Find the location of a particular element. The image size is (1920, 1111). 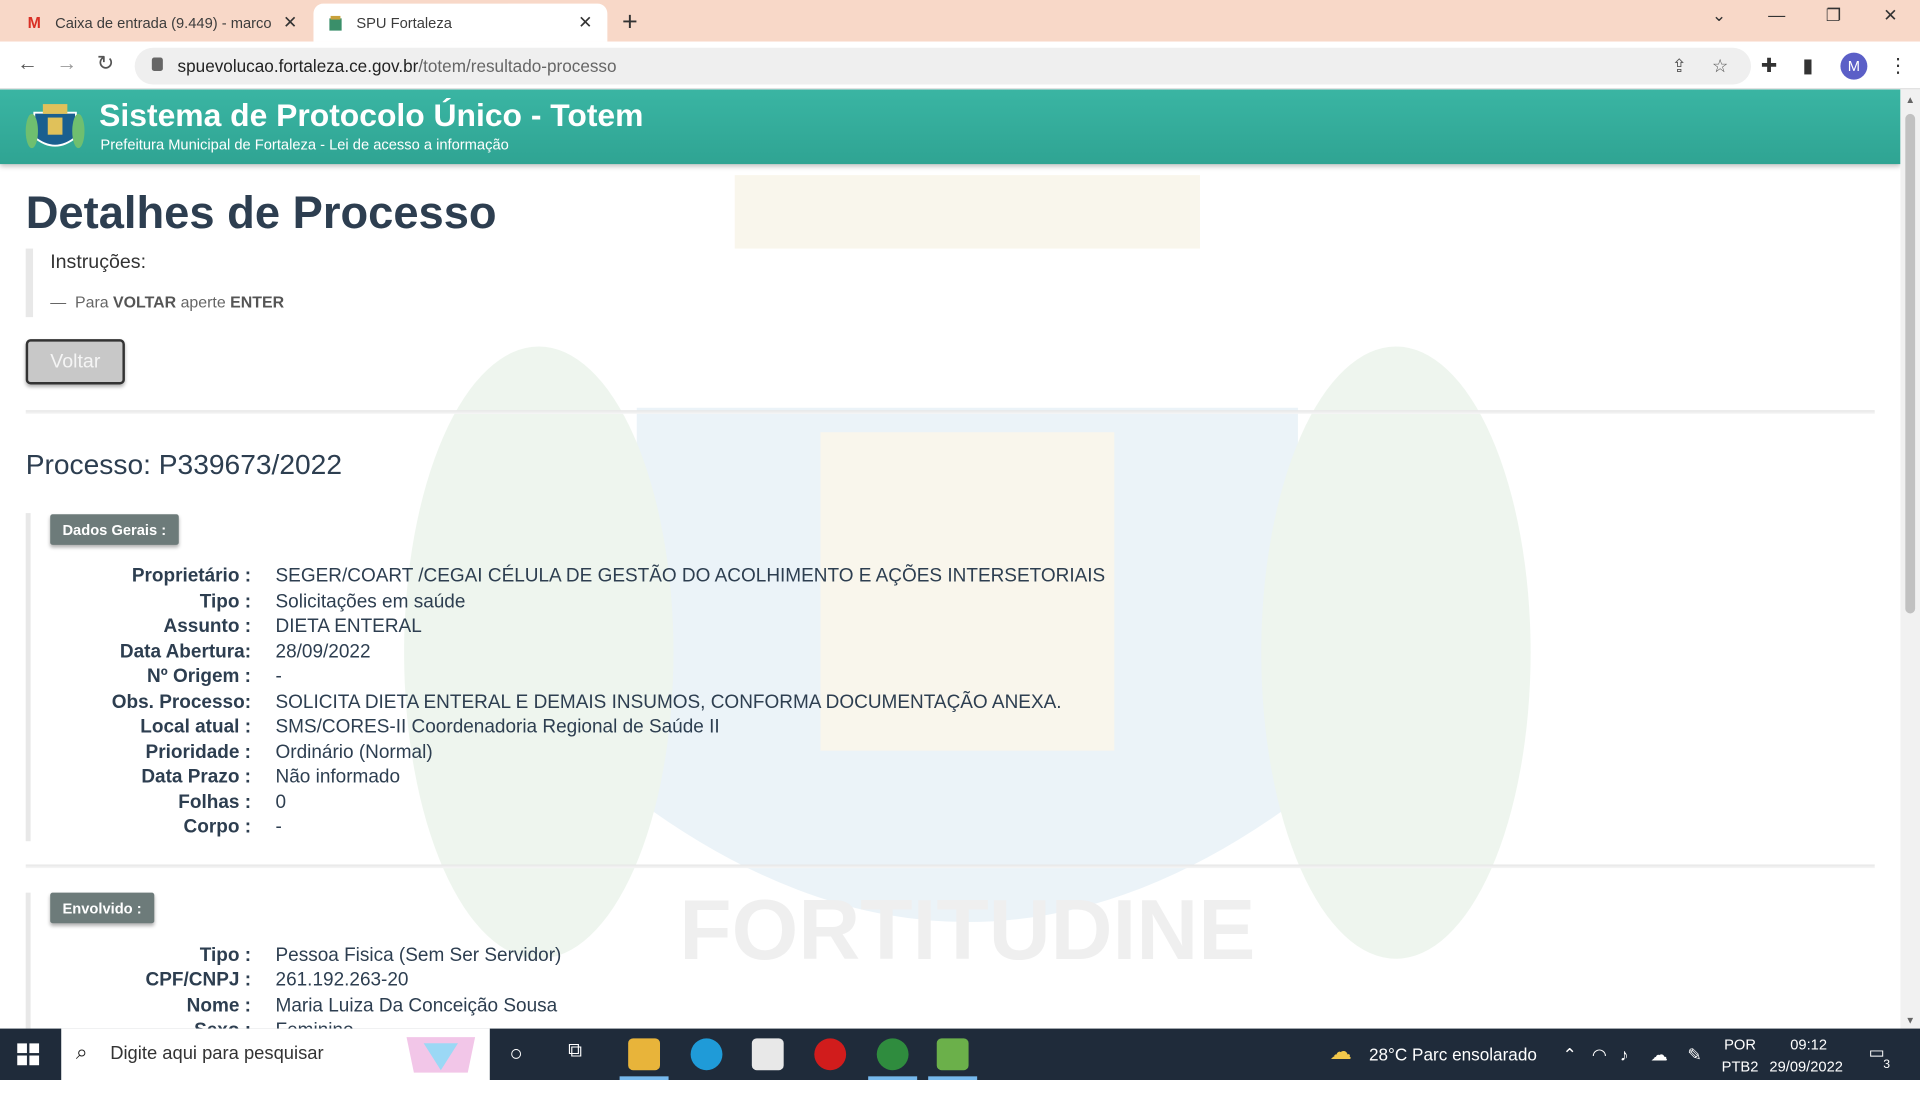

scroll-up-arrow-icon: ▲ is located at coordinates (1910, 99).